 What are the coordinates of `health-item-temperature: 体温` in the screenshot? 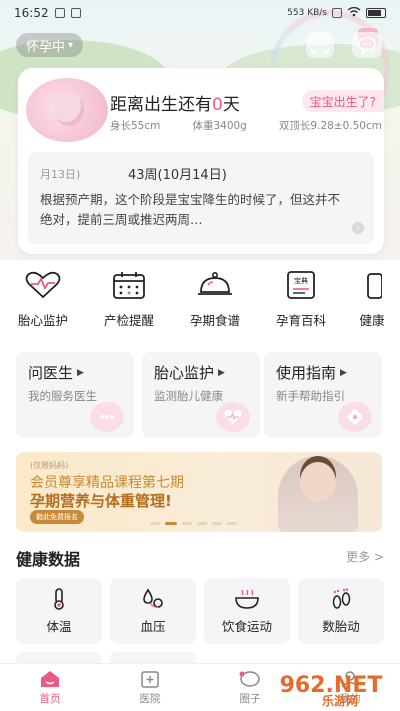 It's located at (59, 611).